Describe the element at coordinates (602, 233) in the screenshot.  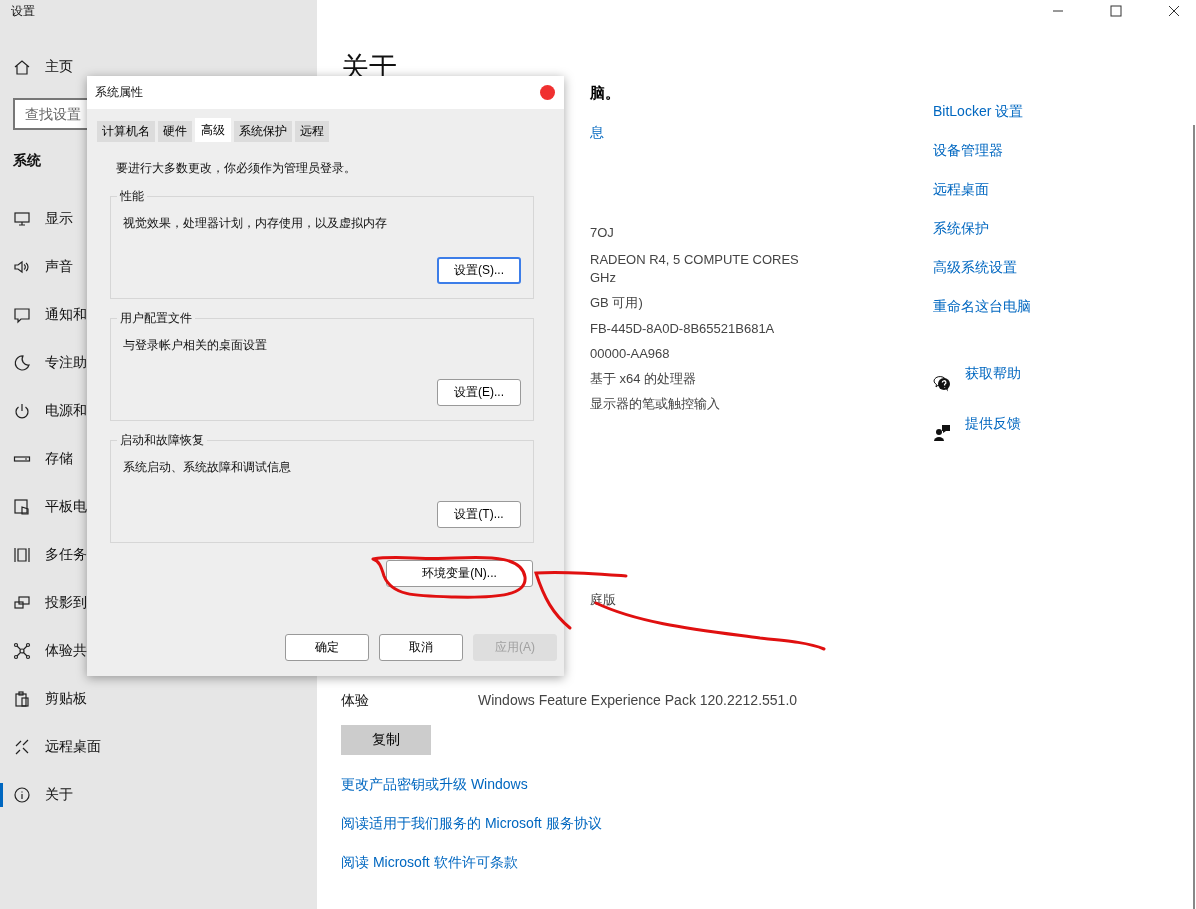
I see `spec-value: 7OJ` at that location.